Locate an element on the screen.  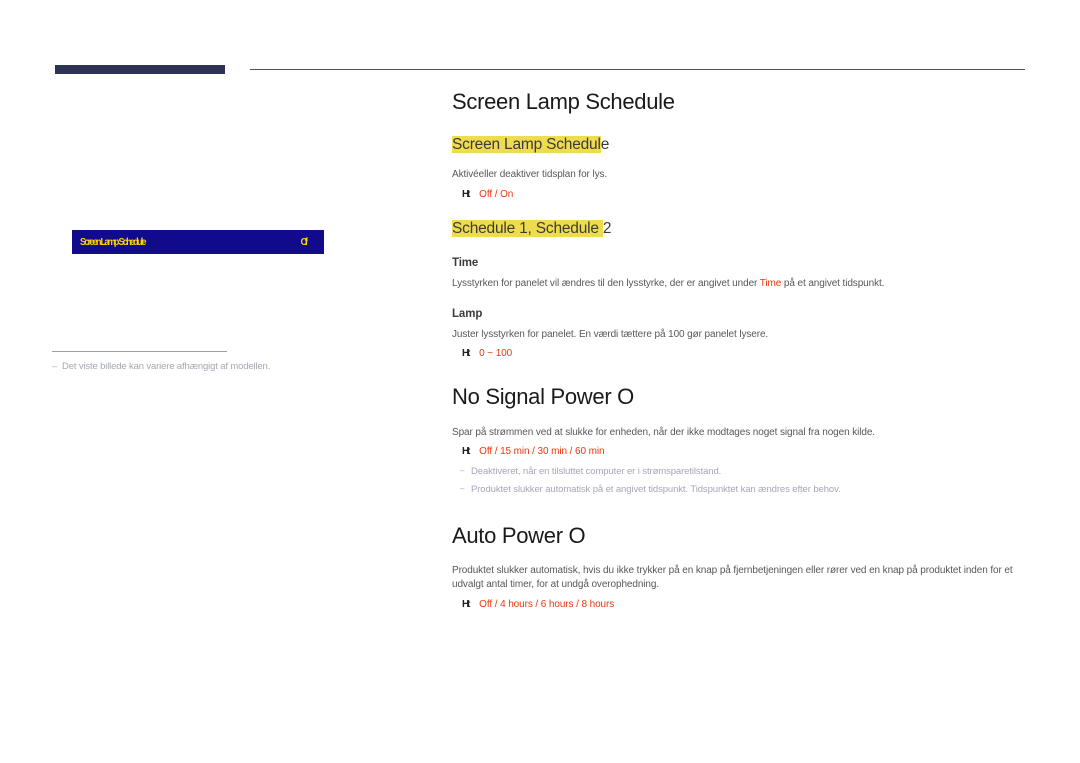
screen-lamp-schedule-description: Aktivéeller deaktiver tidsplan for lys. is located at coordinates (530, 174).